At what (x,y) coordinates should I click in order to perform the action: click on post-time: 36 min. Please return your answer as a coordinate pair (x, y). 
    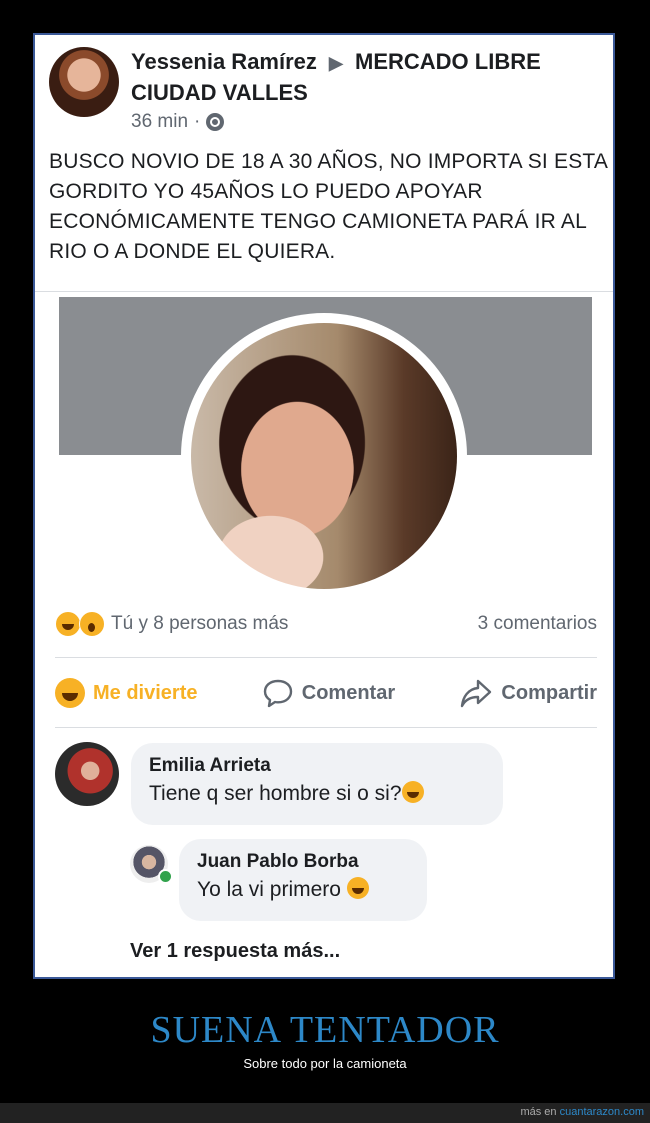
    Looking at the image, I should click on (159, 122).